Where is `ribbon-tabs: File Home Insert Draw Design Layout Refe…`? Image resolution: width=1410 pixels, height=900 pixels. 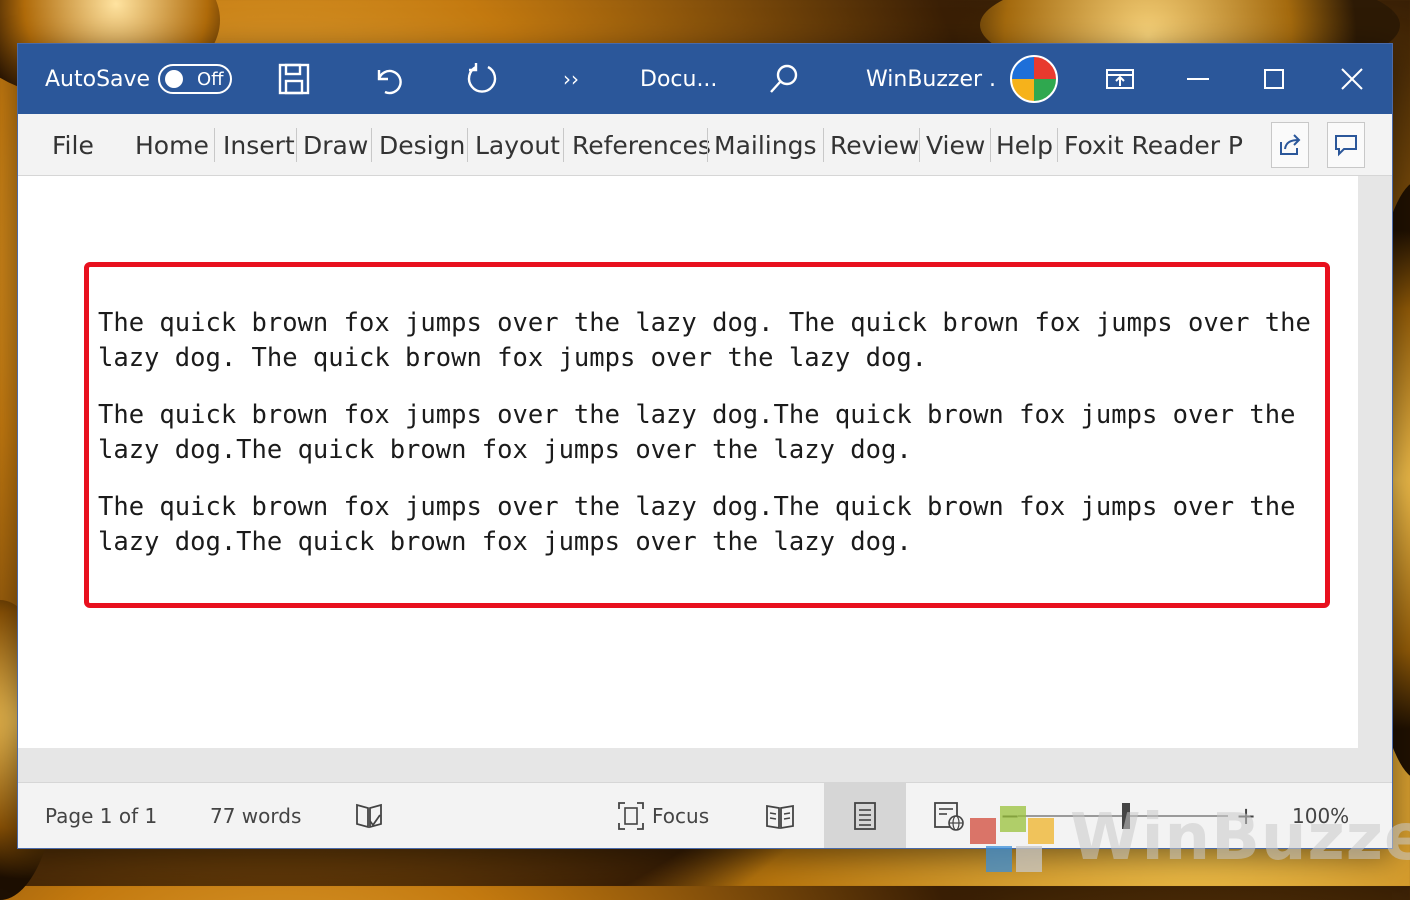
ribbon-tabs: File Home Insert Draw Design Layout Refe… is located at coordinates (705, 145).